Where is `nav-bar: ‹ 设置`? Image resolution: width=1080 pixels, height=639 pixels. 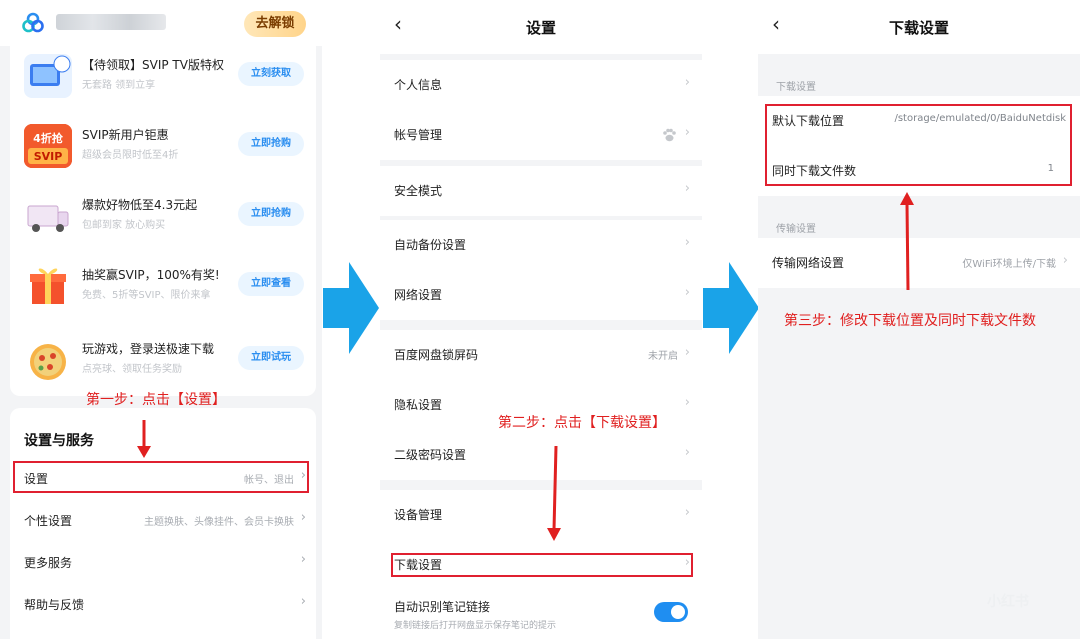
nav-bar: ‹ 设置 is located at coordinates (541, 27).